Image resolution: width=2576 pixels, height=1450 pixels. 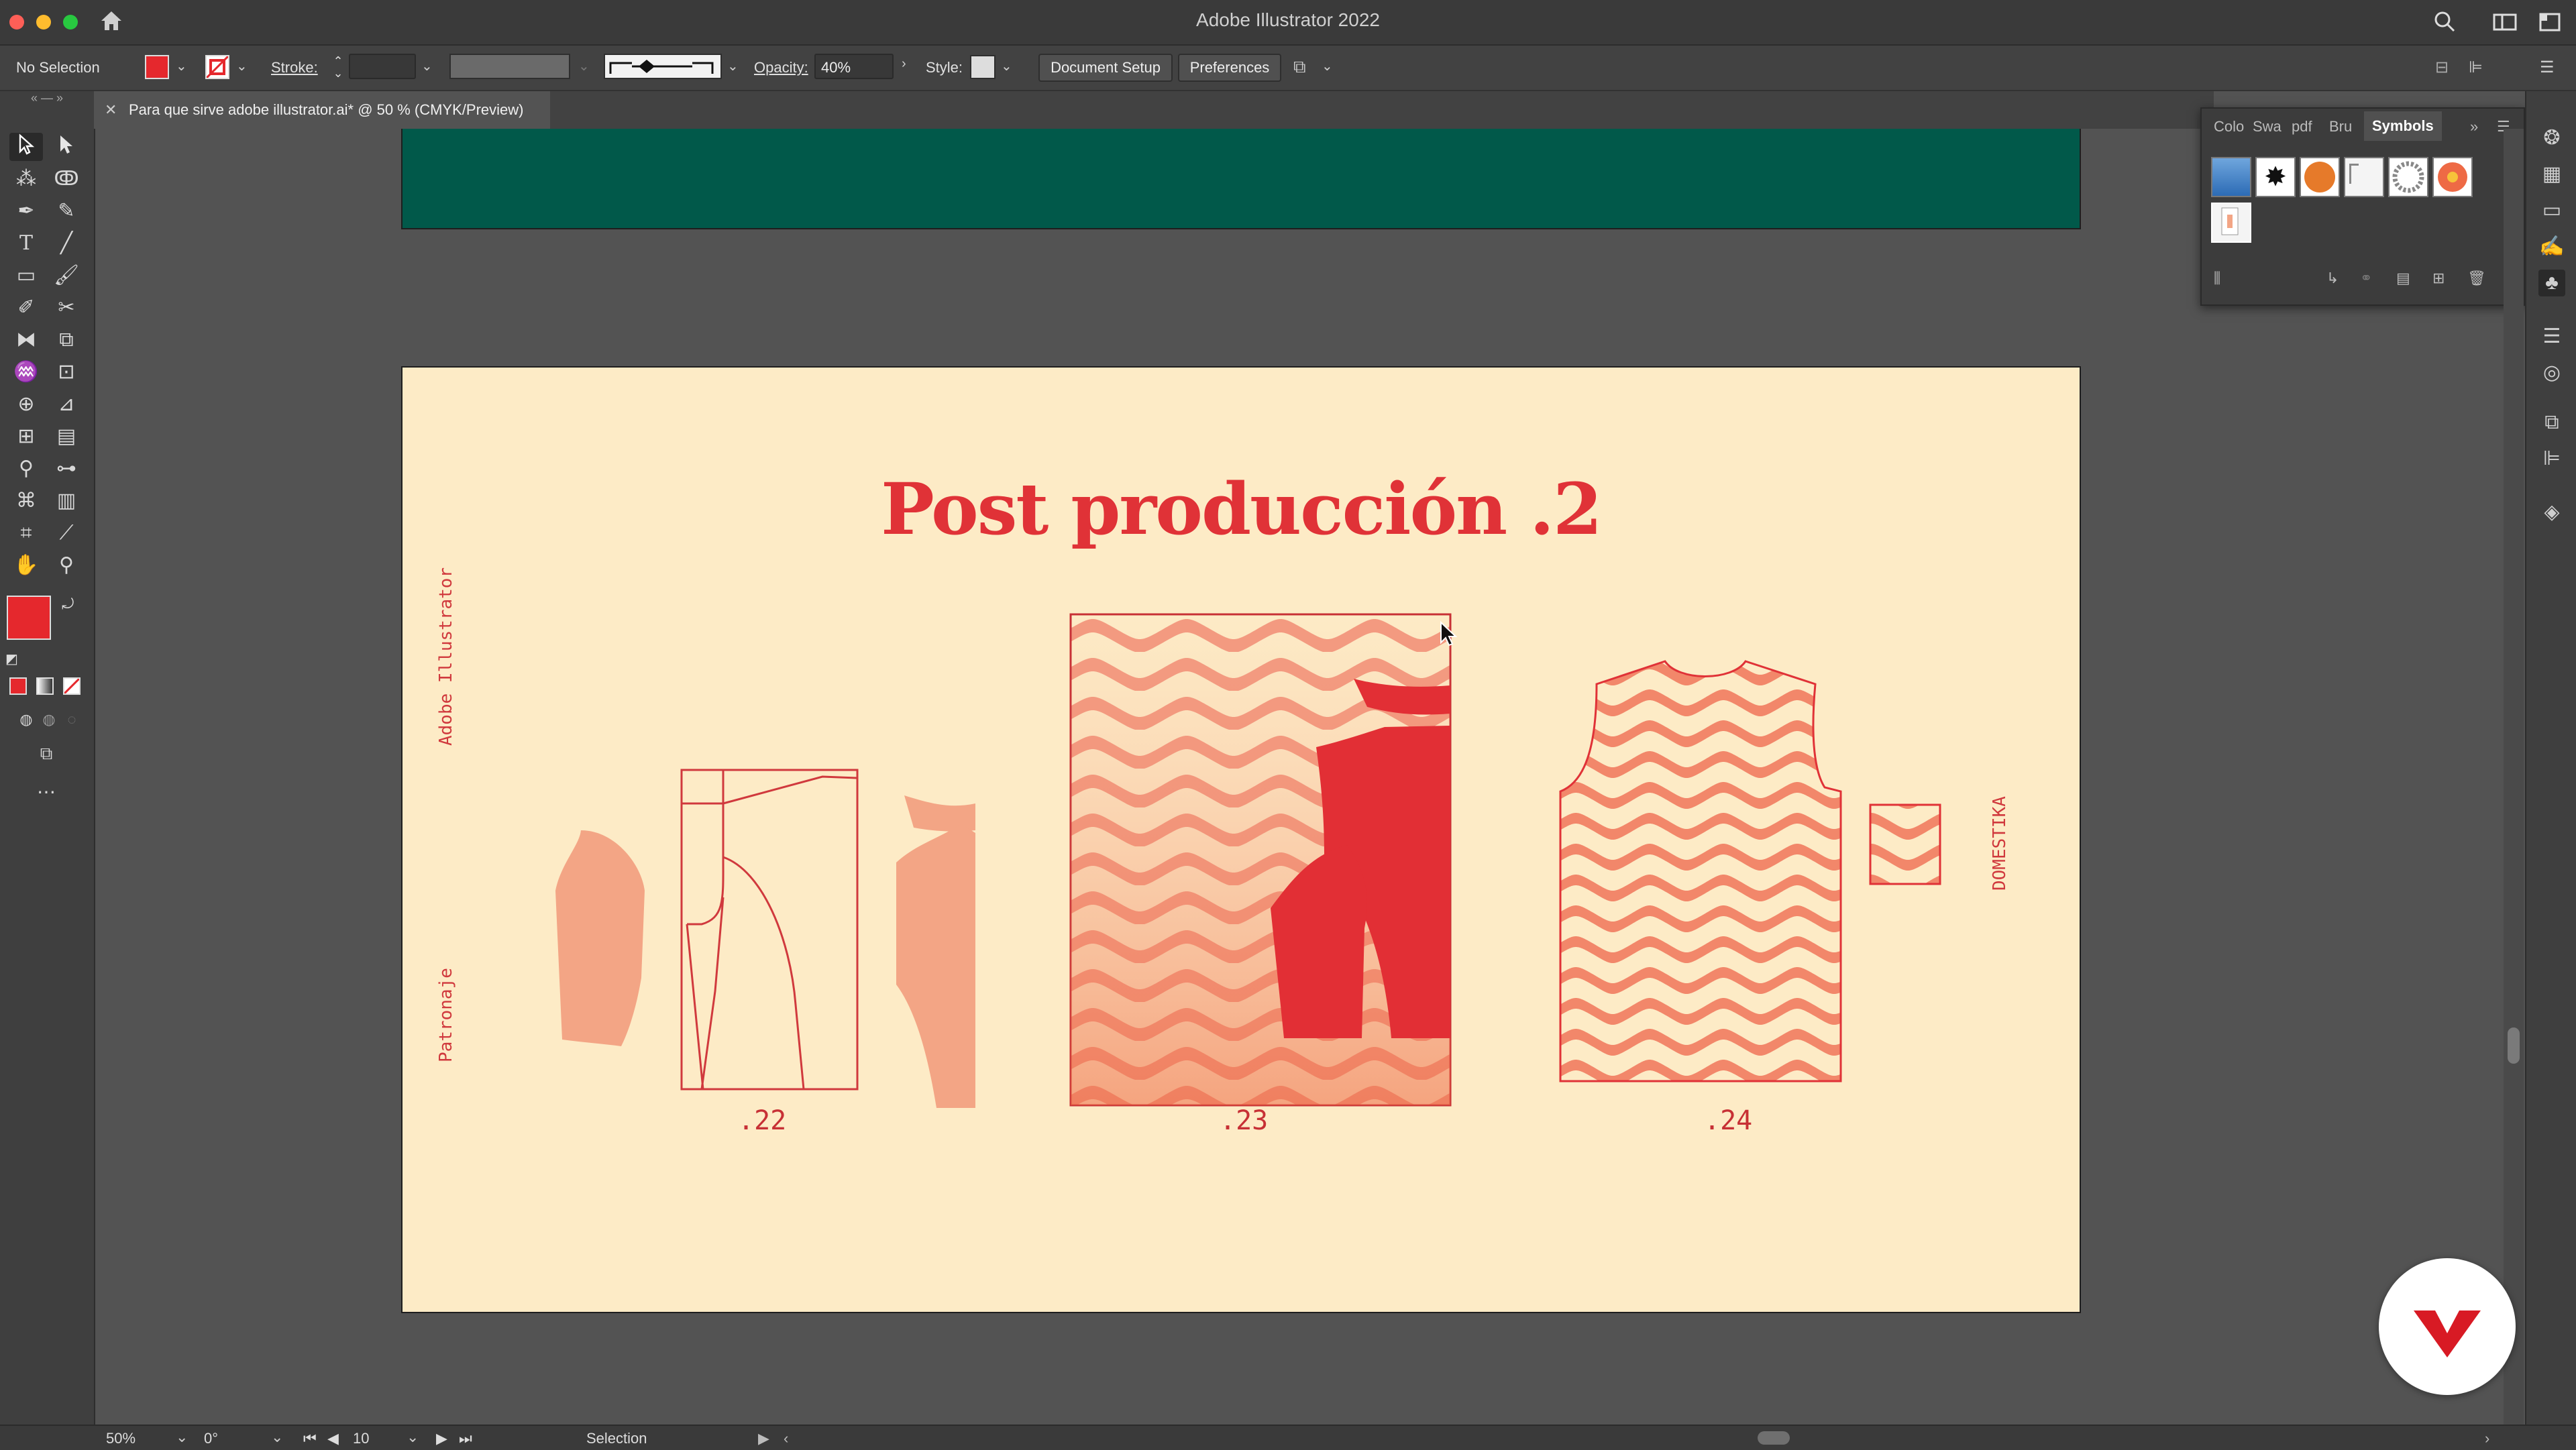 What do you see at coordinates (733, 66) in the screenshot?
I see `brush-chevron-icon: ⌄` at bounding box center [733, 66].